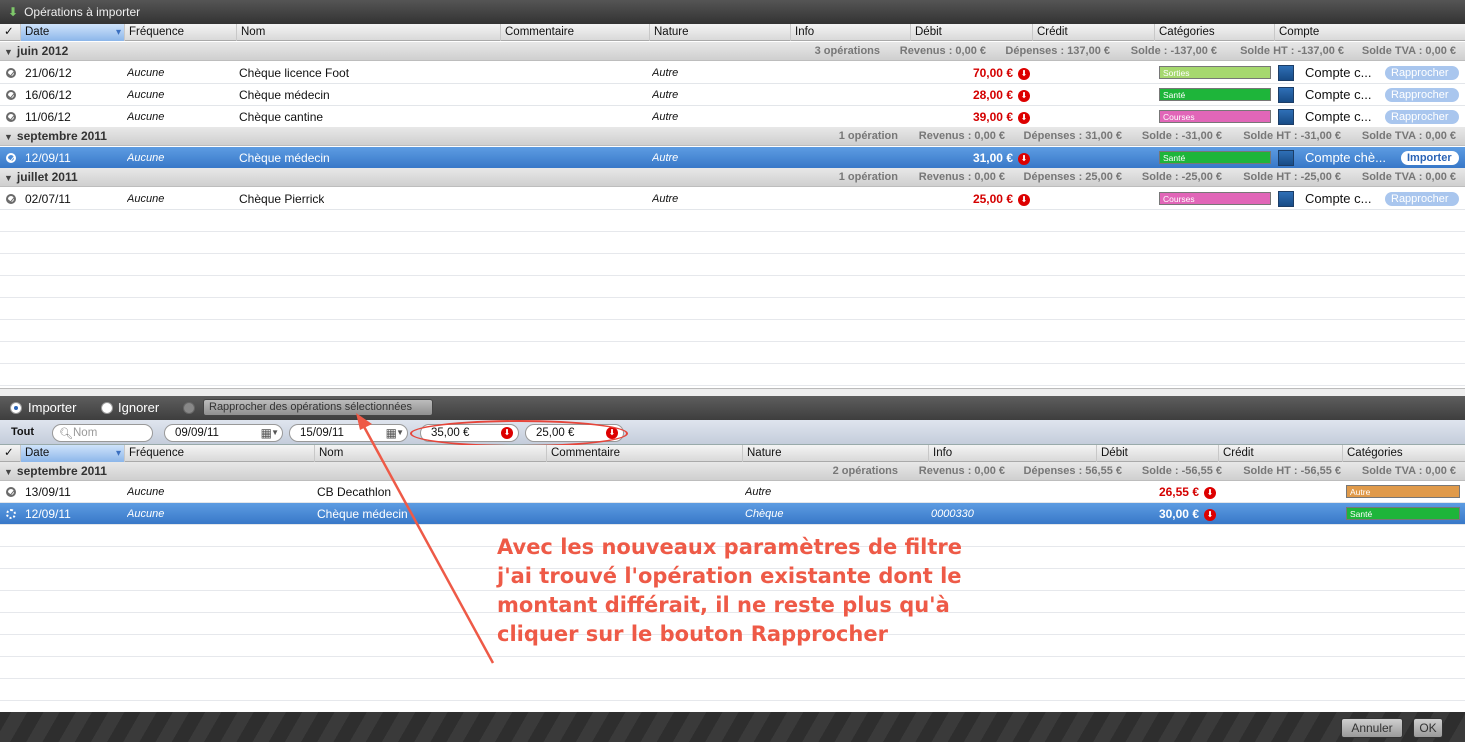  I want to click on ignorer-radio, so click(107, 408).